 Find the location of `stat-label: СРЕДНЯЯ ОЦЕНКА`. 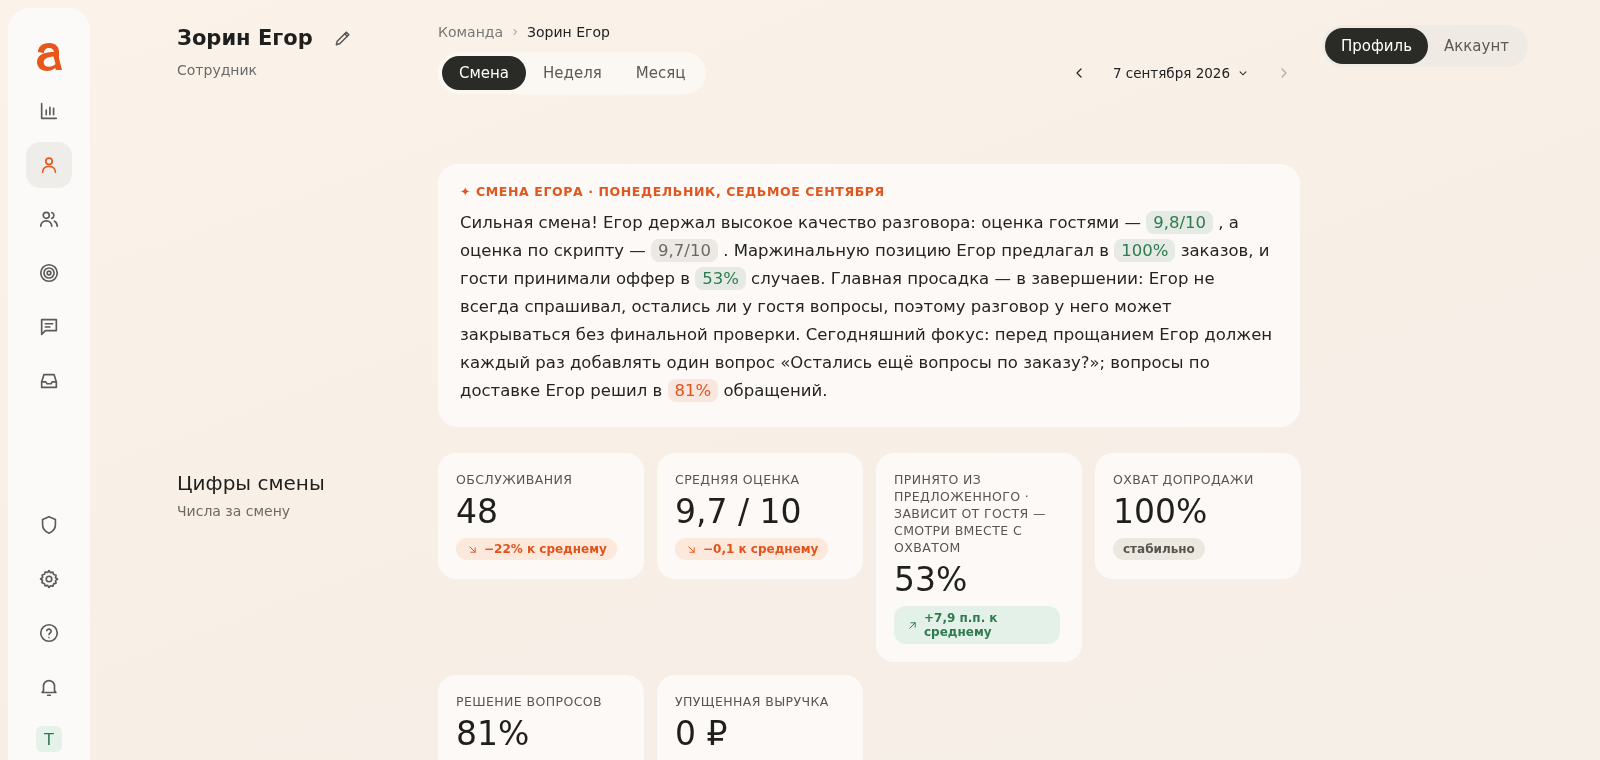

stat-label: СРЕДНЯЯ ОЦЕНКА is located at coordinates (738, 479).